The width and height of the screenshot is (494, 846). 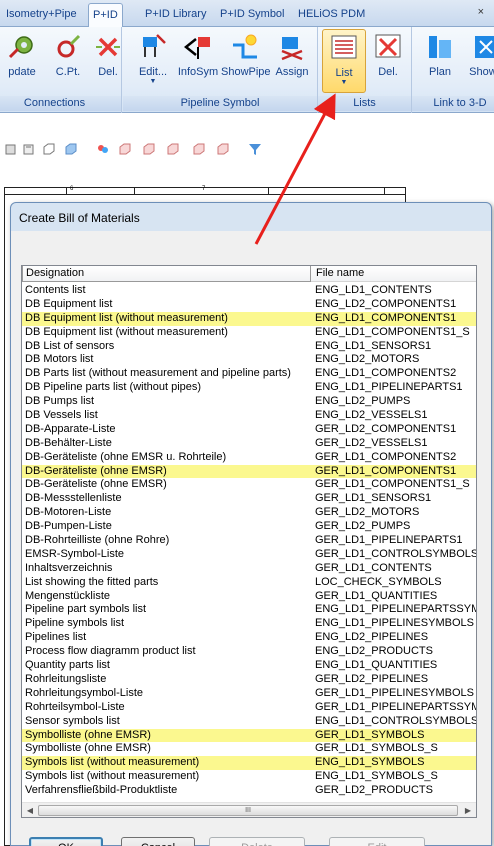 I want to click on tab-pid: P+ID, so click(x=105, y=15).